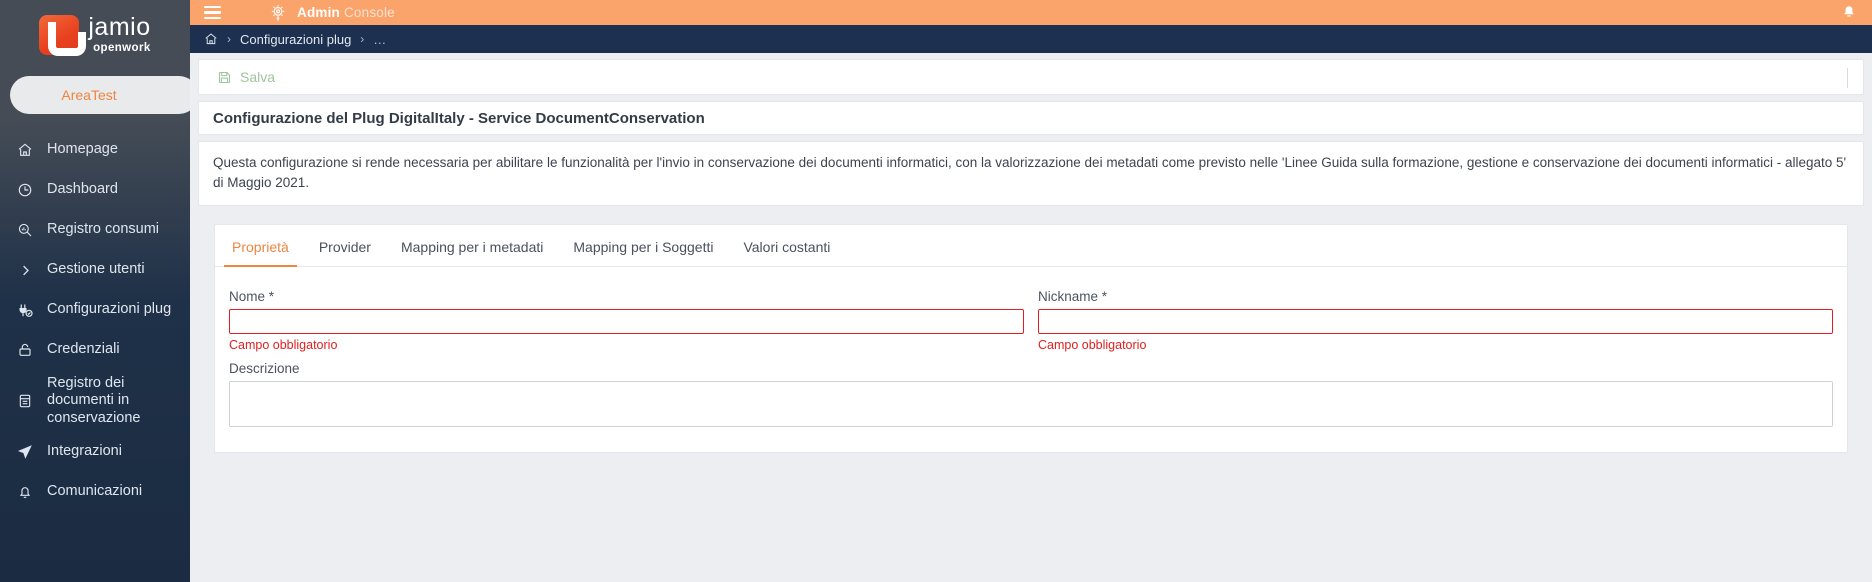 This screenshot has width=1872, height=582. Describe the element at coordinates (25, 270) in the screenshot. I see `chevron-right-icon` at that location.